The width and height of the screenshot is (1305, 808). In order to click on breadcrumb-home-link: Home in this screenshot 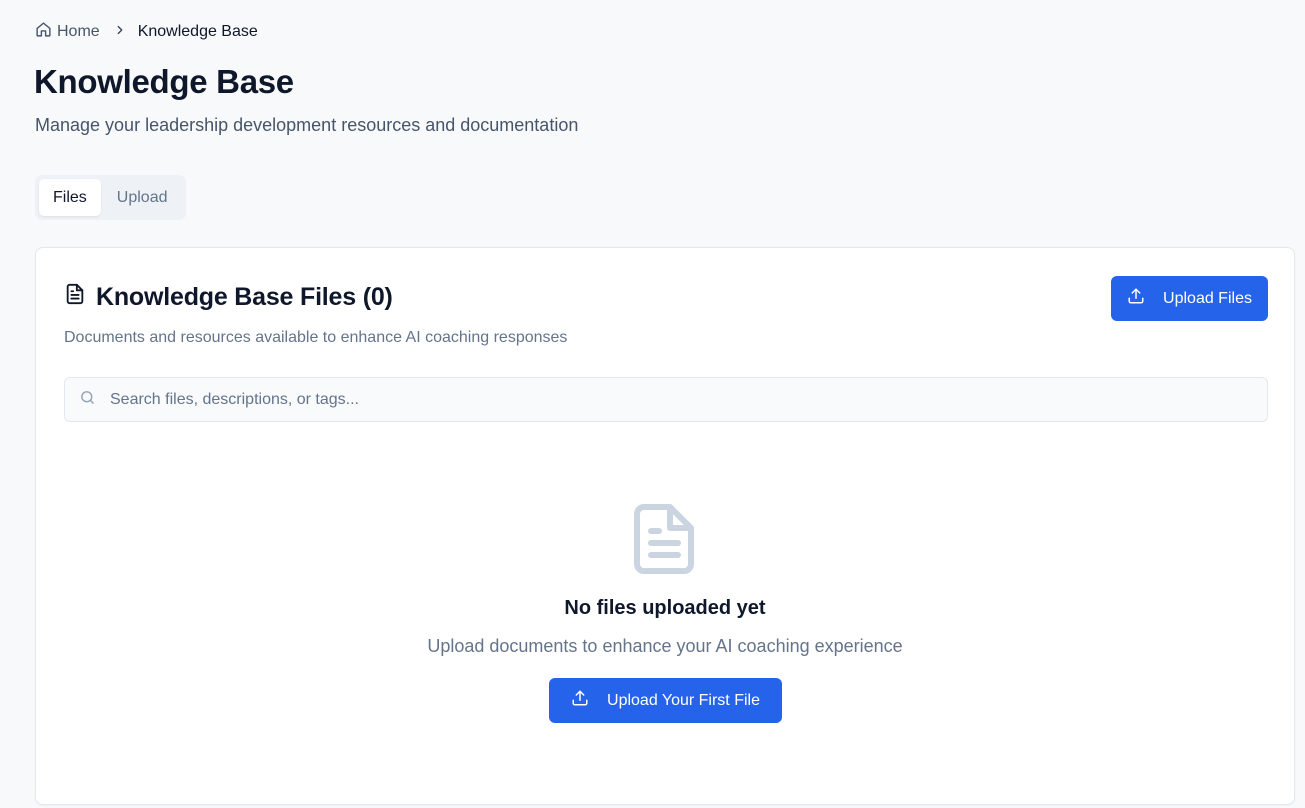, I will do `click(67, 32)`.